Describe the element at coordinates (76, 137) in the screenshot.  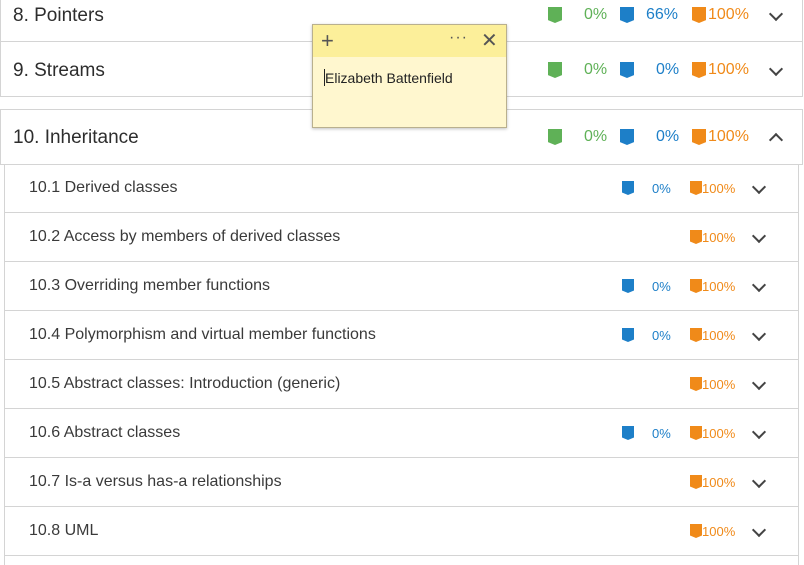
I see `chapter-title: 10. Inheritance` at that location.